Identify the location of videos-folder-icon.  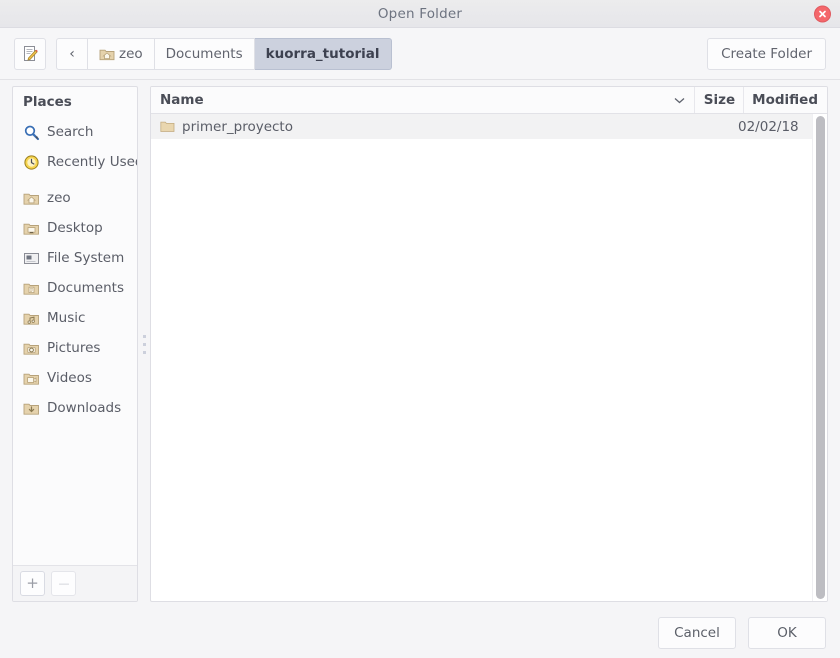
(31, 379).